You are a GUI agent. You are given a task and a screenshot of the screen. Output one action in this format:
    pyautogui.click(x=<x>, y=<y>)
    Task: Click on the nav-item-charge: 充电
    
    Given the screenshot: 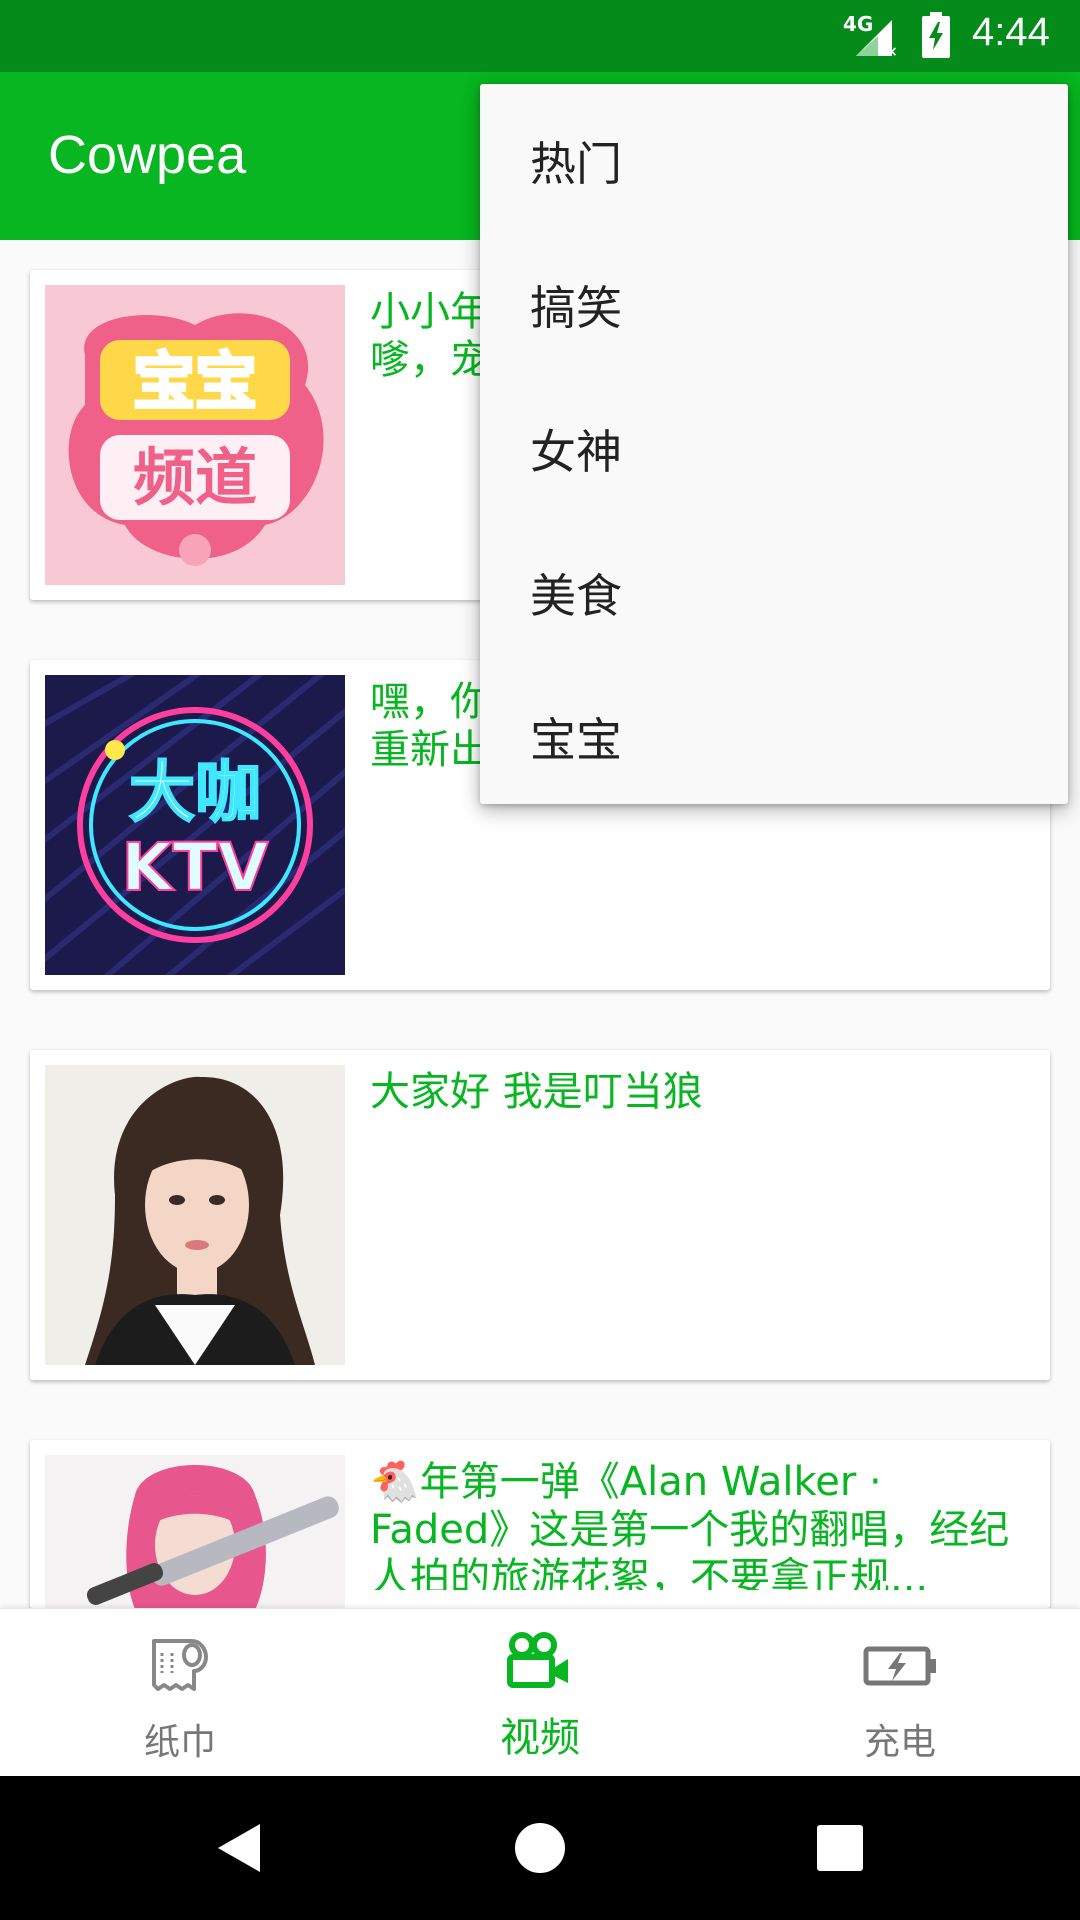 What is the action you would take?
    pyautogui.click(x=900, y=1693)
    